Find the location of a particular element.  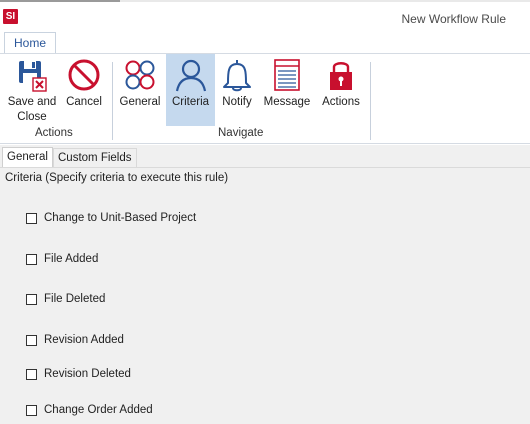

notify-button: Notify is located at coordinates (237, 90).